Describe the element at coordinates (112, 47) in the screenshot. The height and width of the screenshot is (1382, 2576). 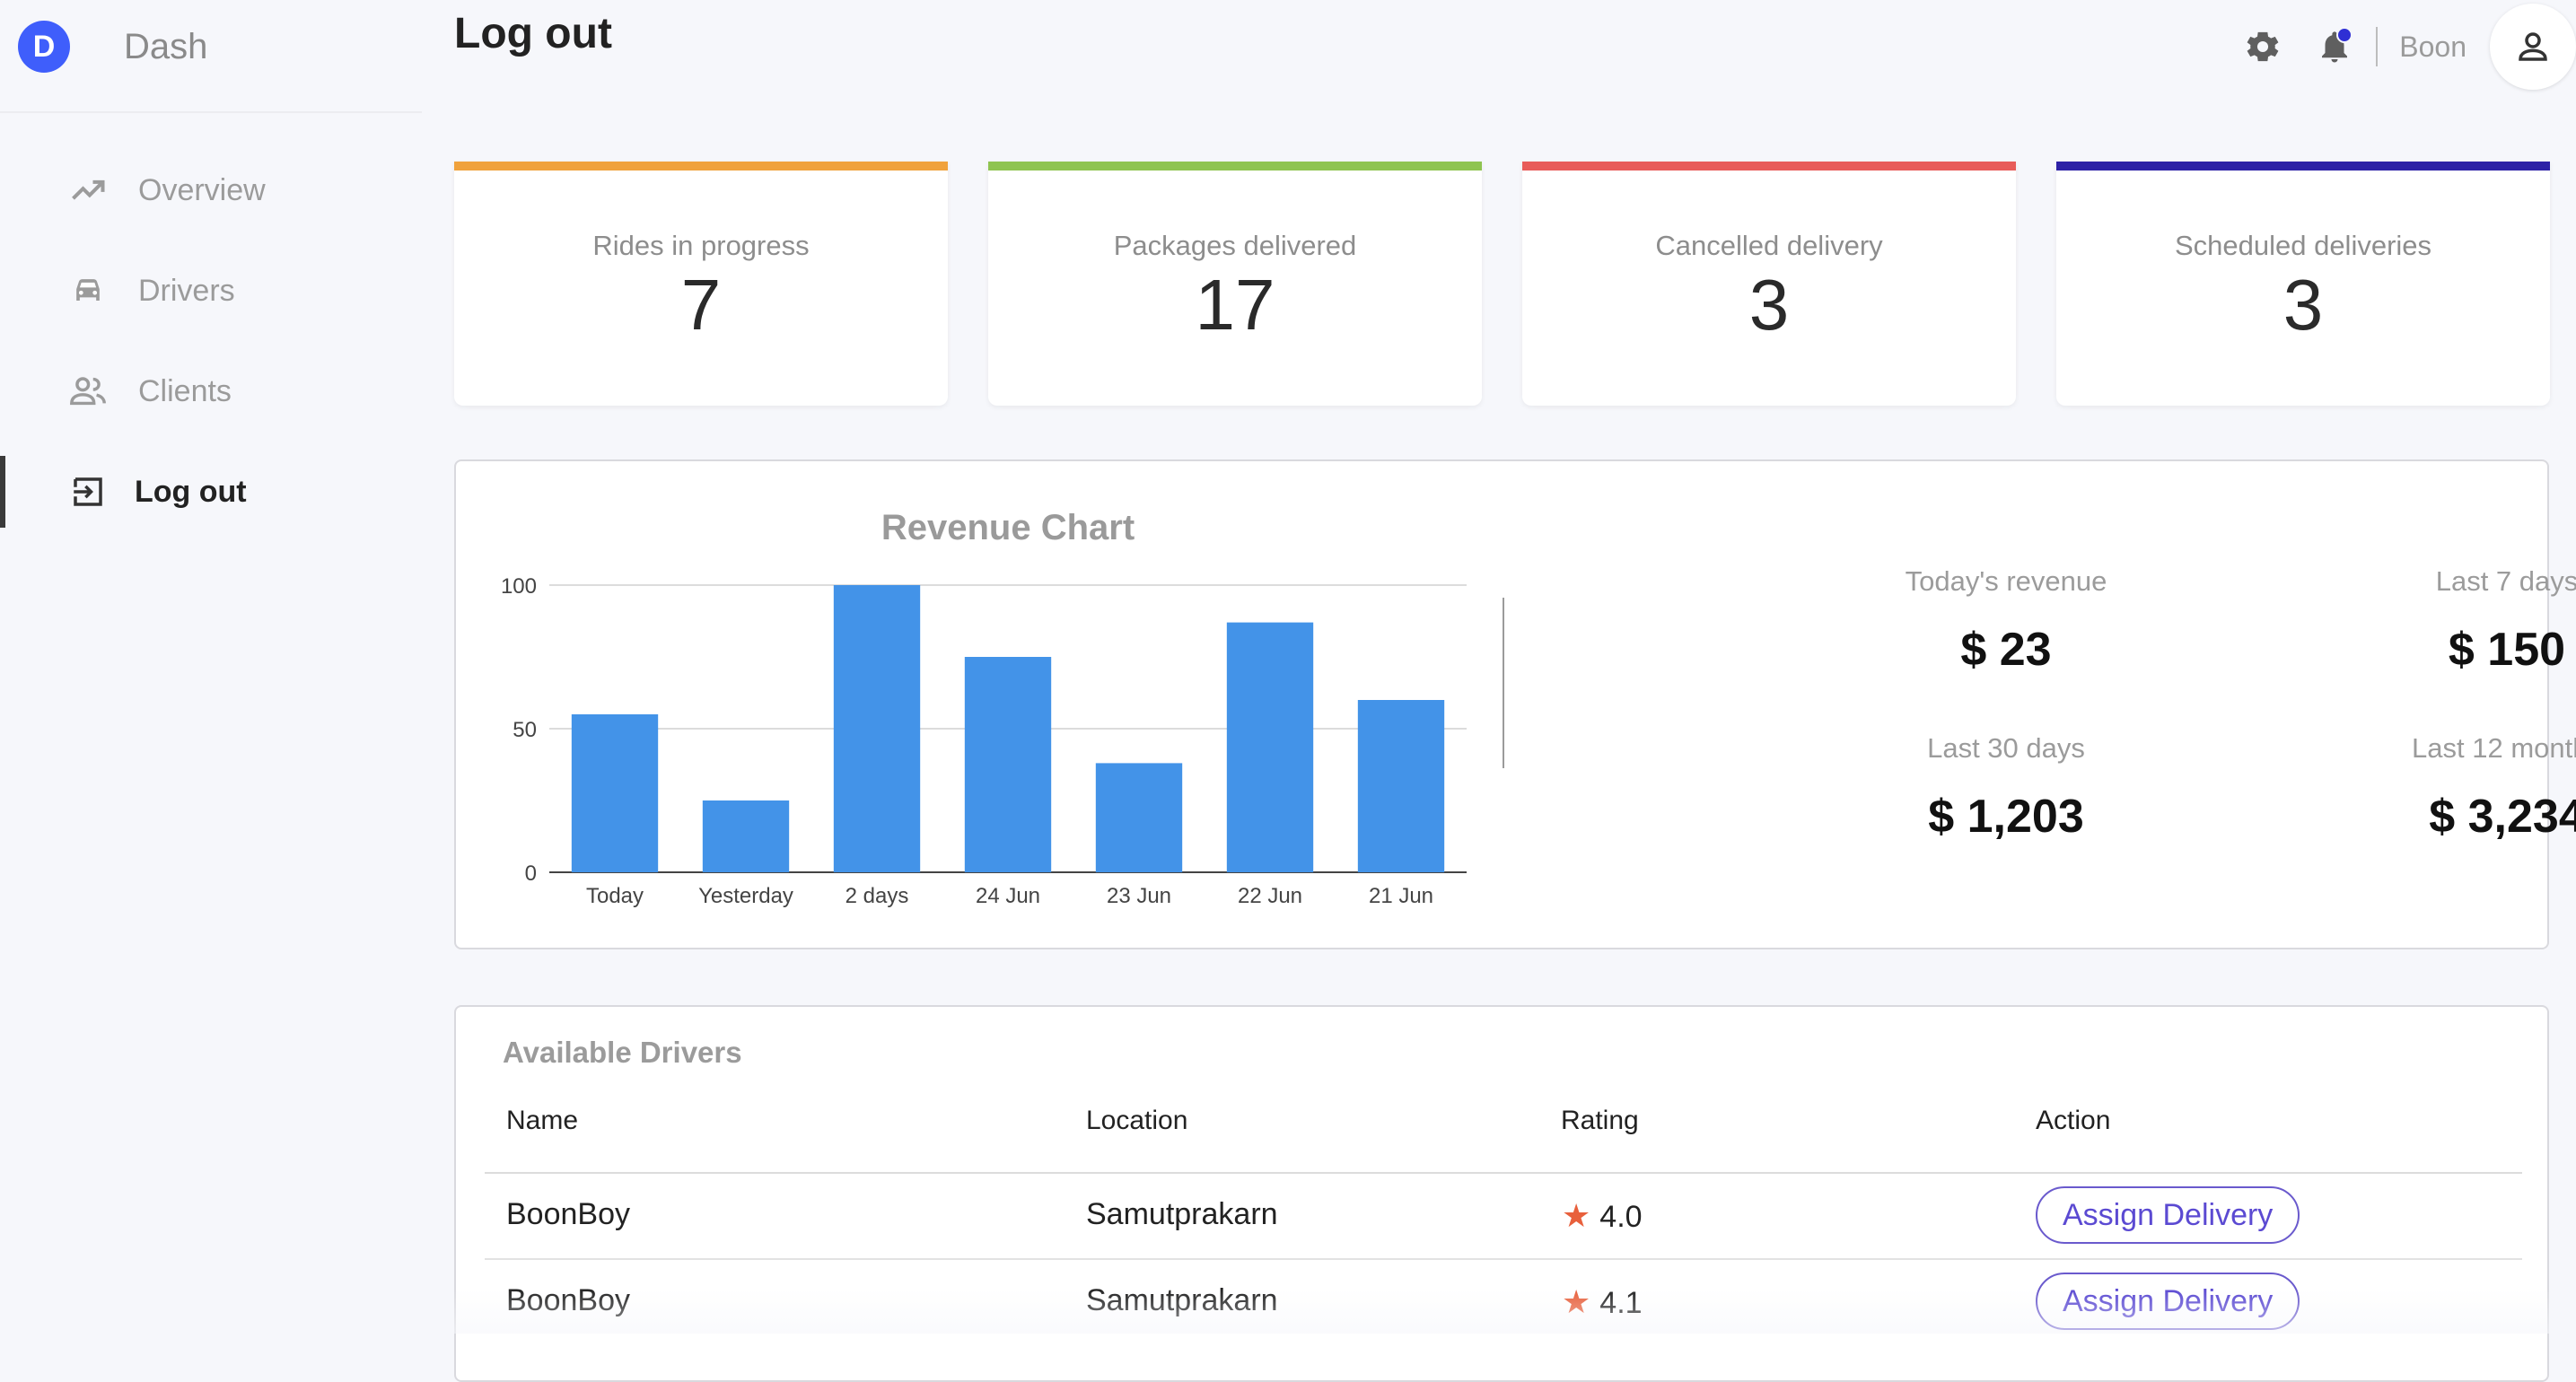
I see `brand: D Dash` at that location.